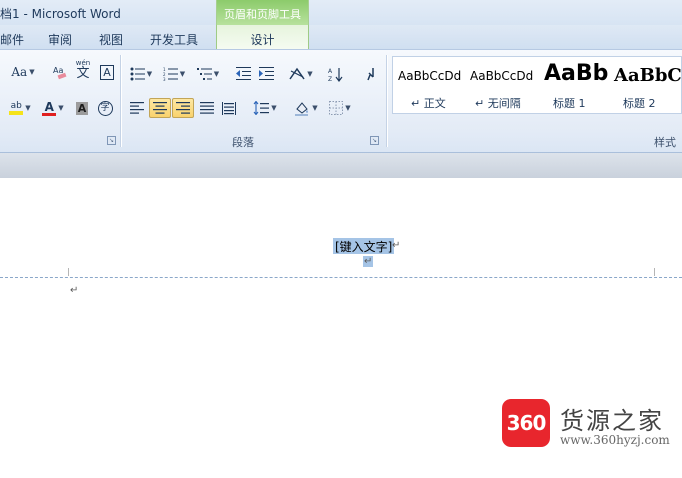 The height and width of the screenshot is (478, 682). Describe the element at coordinates (262, 37) in the screenshot. I see `tab-design: 设计` at that location.